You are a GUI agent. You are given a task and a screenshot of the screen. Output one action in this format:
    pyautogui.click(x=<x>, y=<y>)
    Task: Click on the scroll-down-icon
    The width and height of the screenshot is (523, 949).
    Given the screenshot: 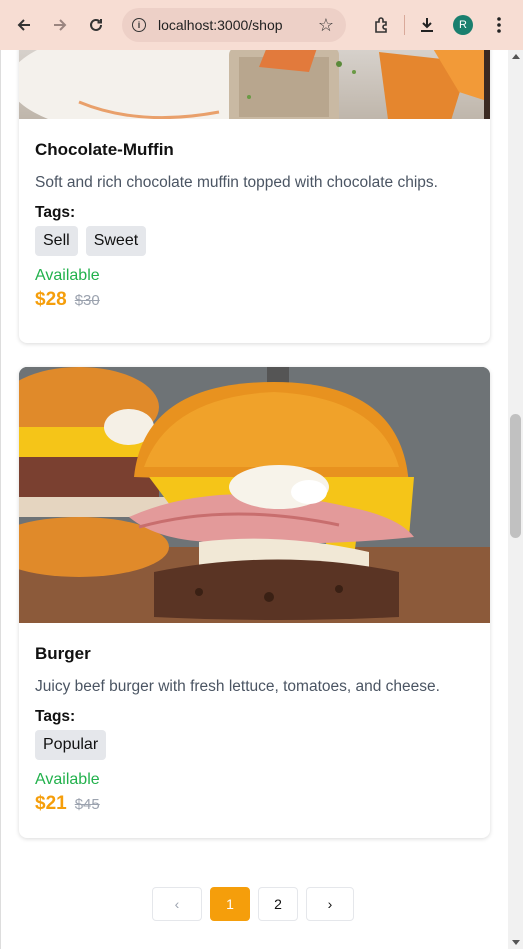 What is the action you would take?
    pyautogui.click(x=516, y=942)
    